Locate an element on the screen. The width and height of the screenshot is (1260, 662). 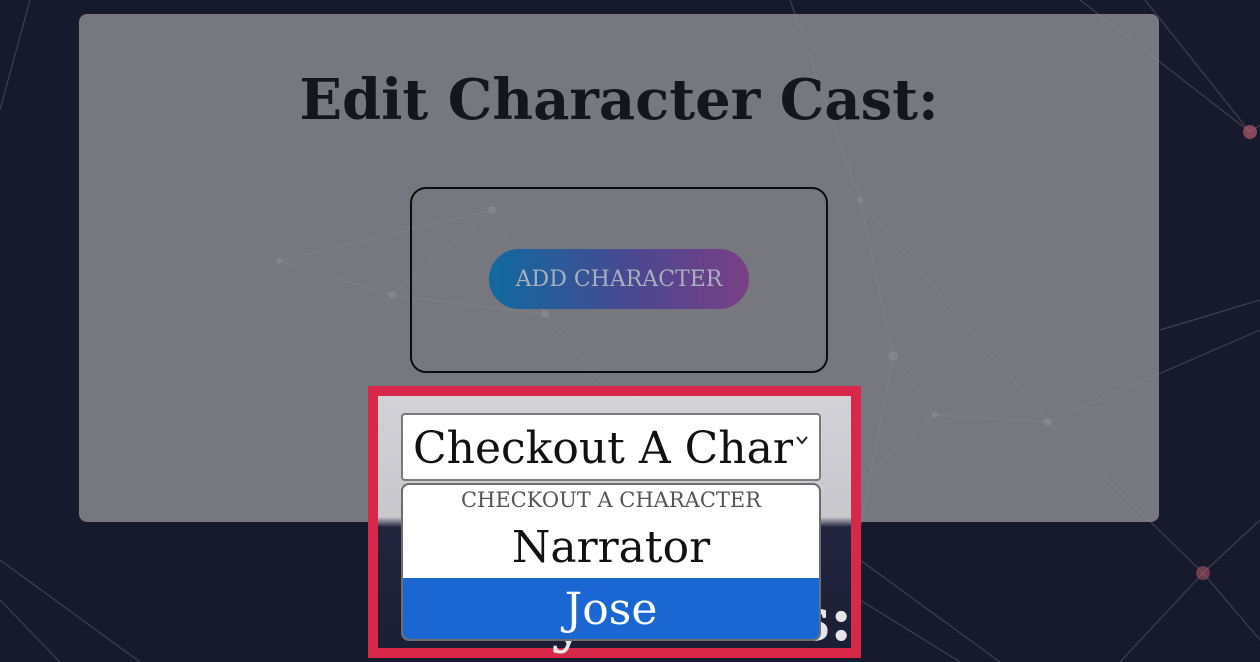
dropdown-option-placeholder: CHECKOUT A CHARACTER is located at coordinates (611, 500).